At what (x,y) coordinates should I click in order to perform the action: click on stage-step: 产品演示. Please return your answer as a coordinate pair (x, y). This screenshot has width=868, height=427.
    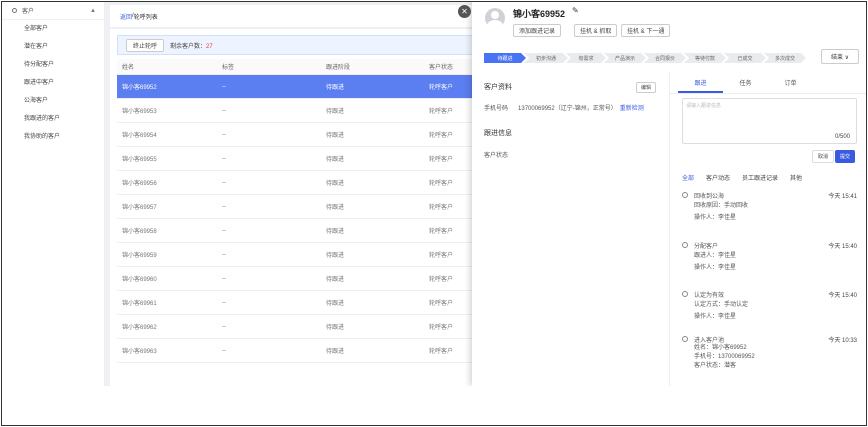
    Looking at the image, I should click on (625, 58).